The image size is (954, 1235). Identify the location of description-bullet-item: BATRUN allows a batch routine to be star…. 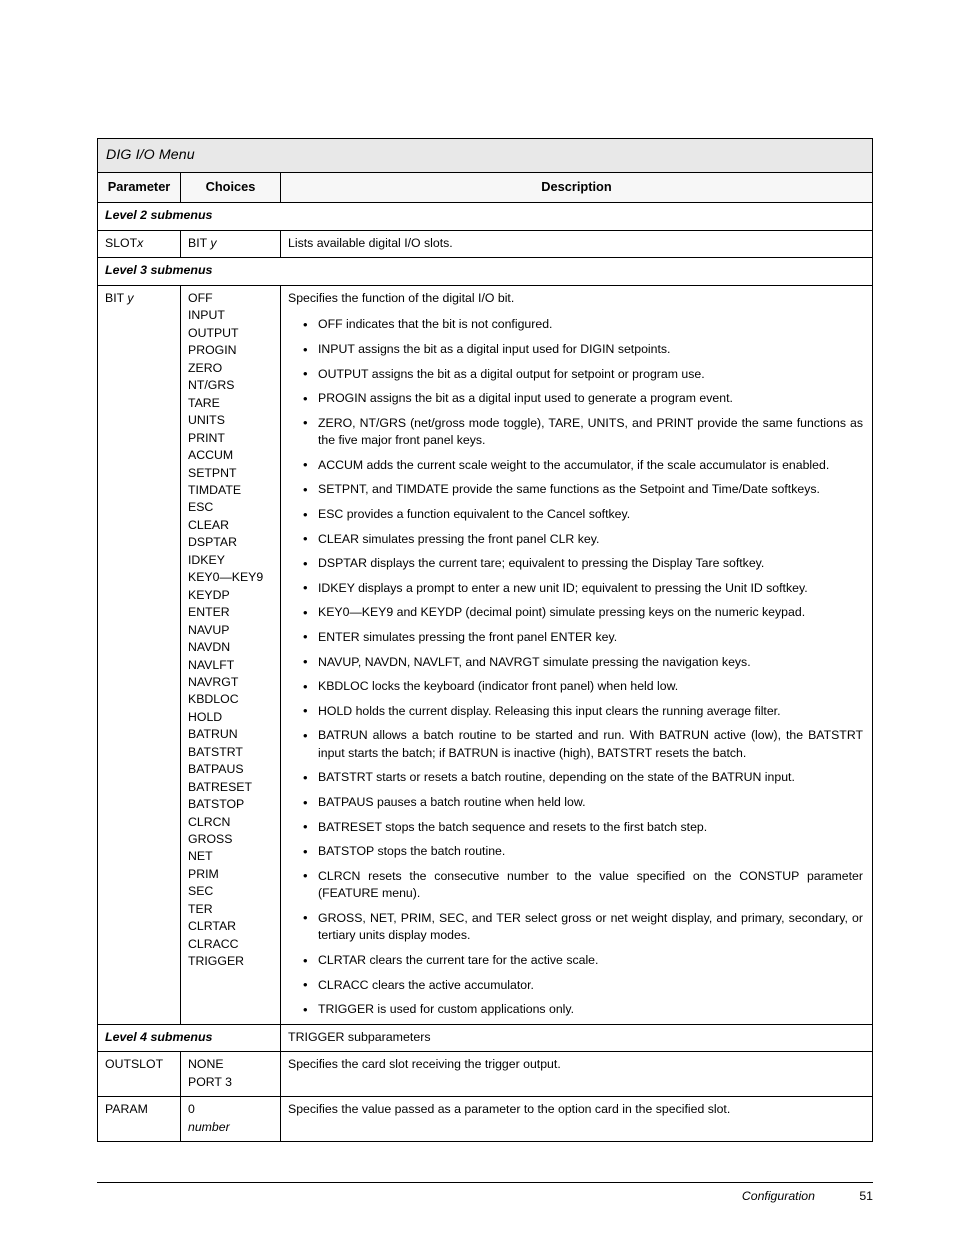
(584, 744).